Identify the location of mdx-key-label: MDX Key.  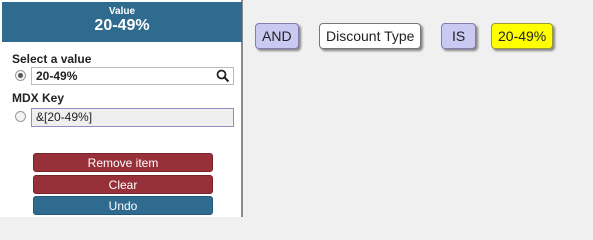
(38, 98).